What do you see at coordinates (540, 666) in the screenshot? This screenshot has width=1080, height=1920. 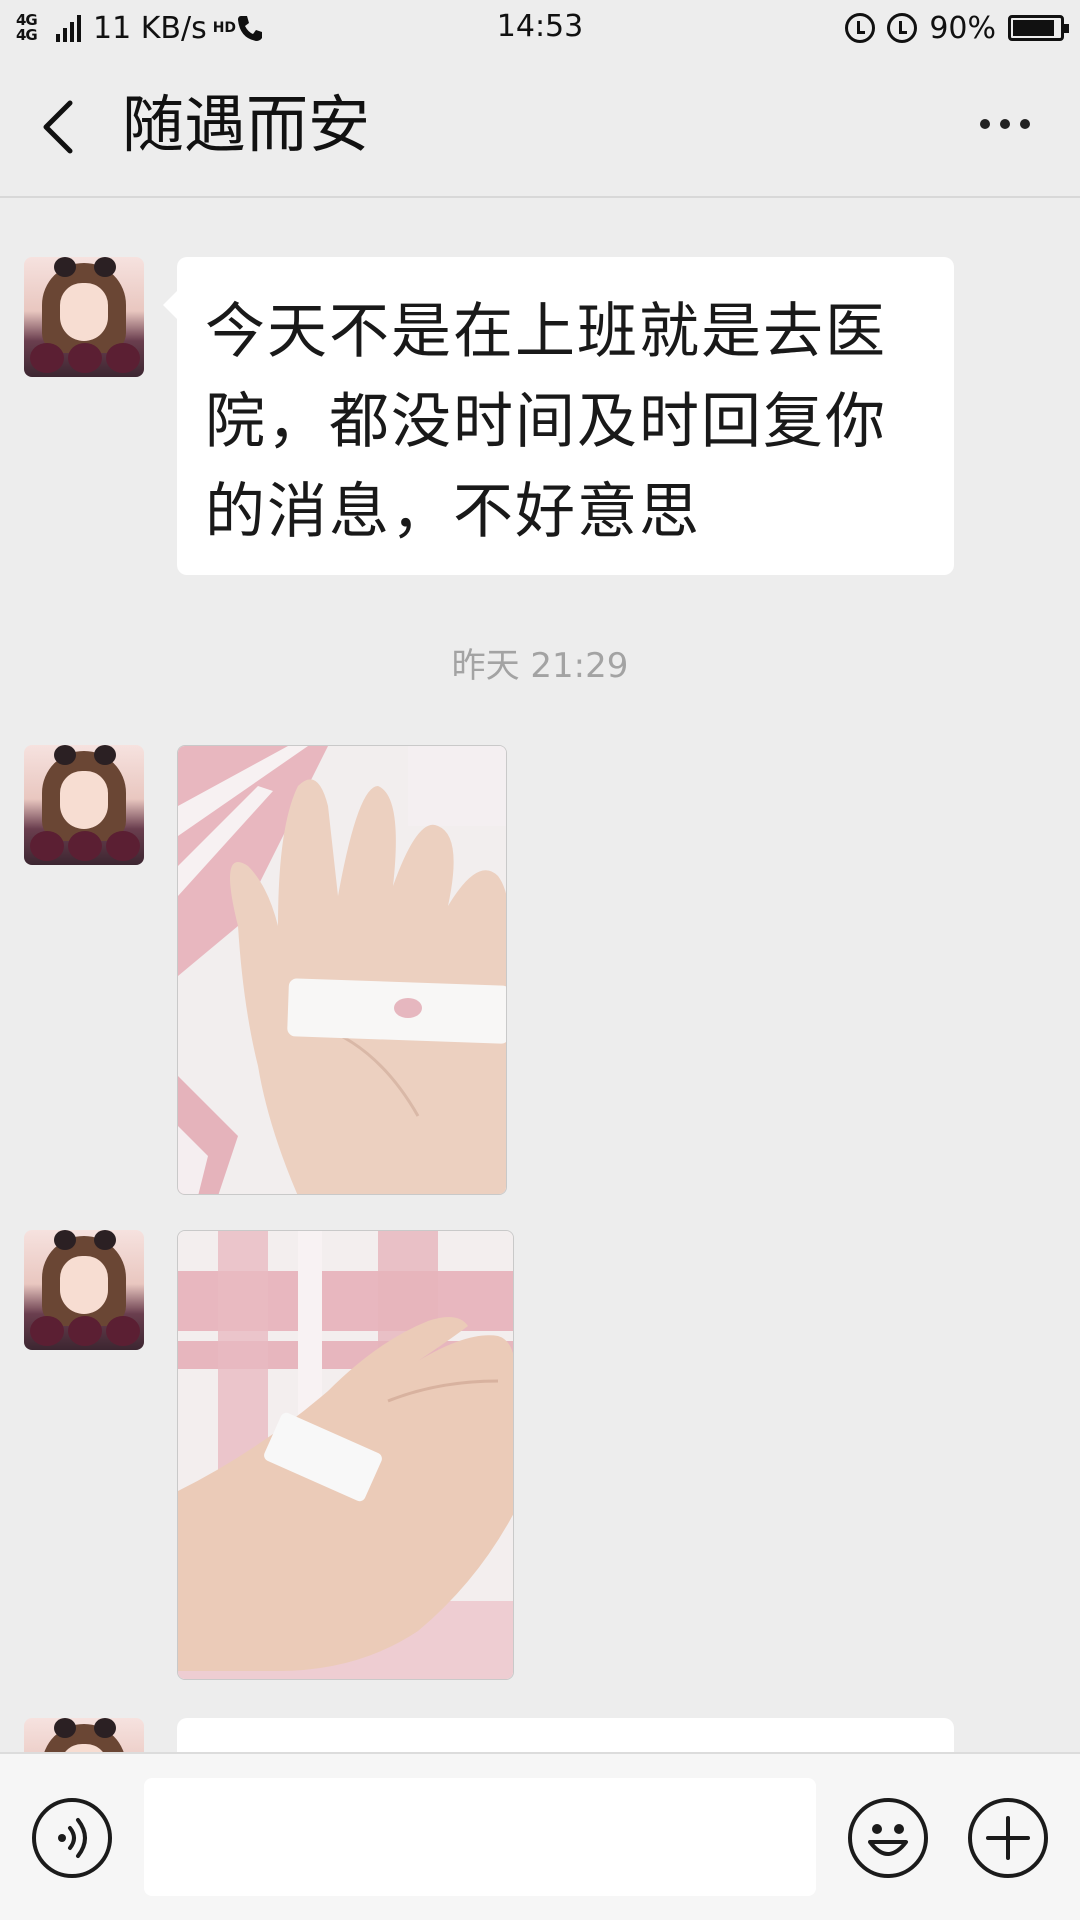 I see `message-timestamp: 昨天 21:29` at bounding box center [540, 666].